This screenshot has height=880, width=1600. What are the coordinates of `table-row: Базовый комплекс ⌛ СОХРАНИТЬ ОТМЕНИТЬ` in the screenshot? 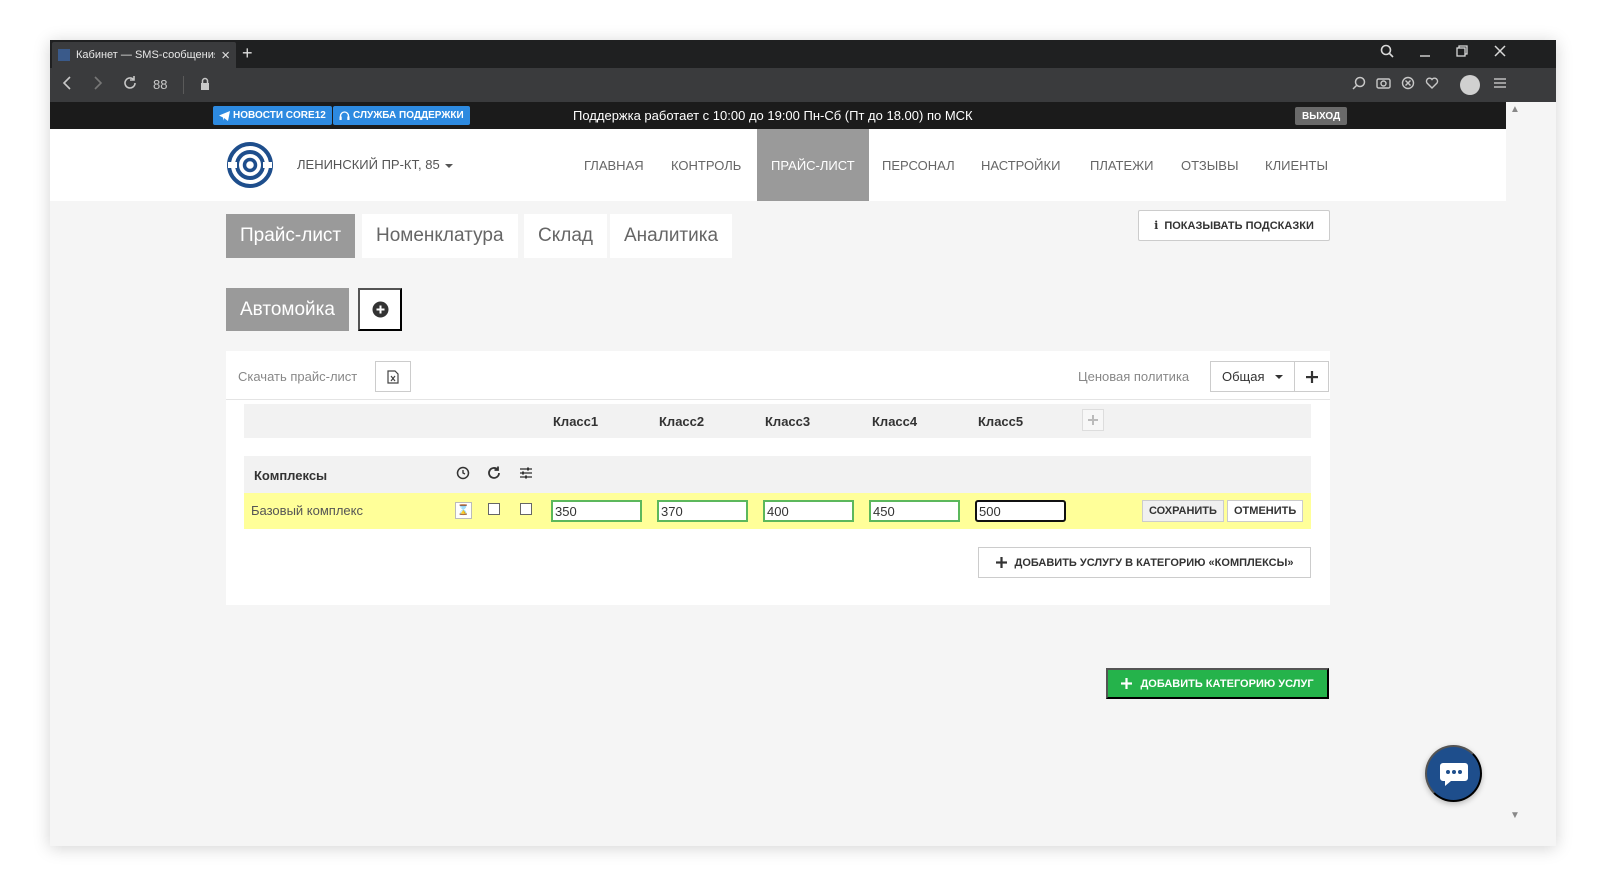 It's located at (777, 511).